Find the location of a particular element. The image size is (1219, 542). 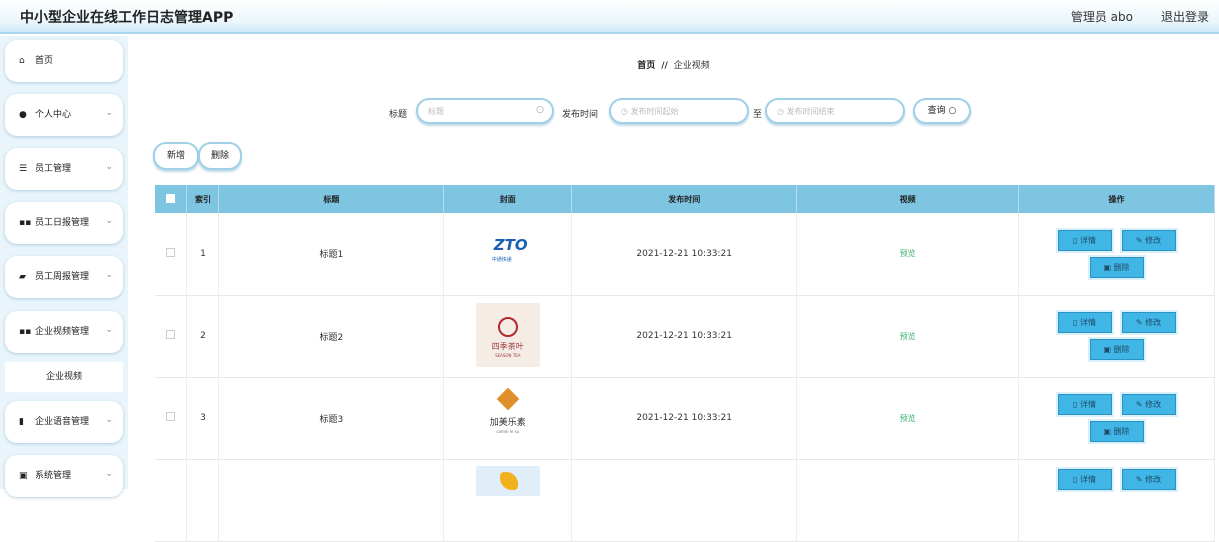

col-cover: 封面 is located at coordinates (508, 199).